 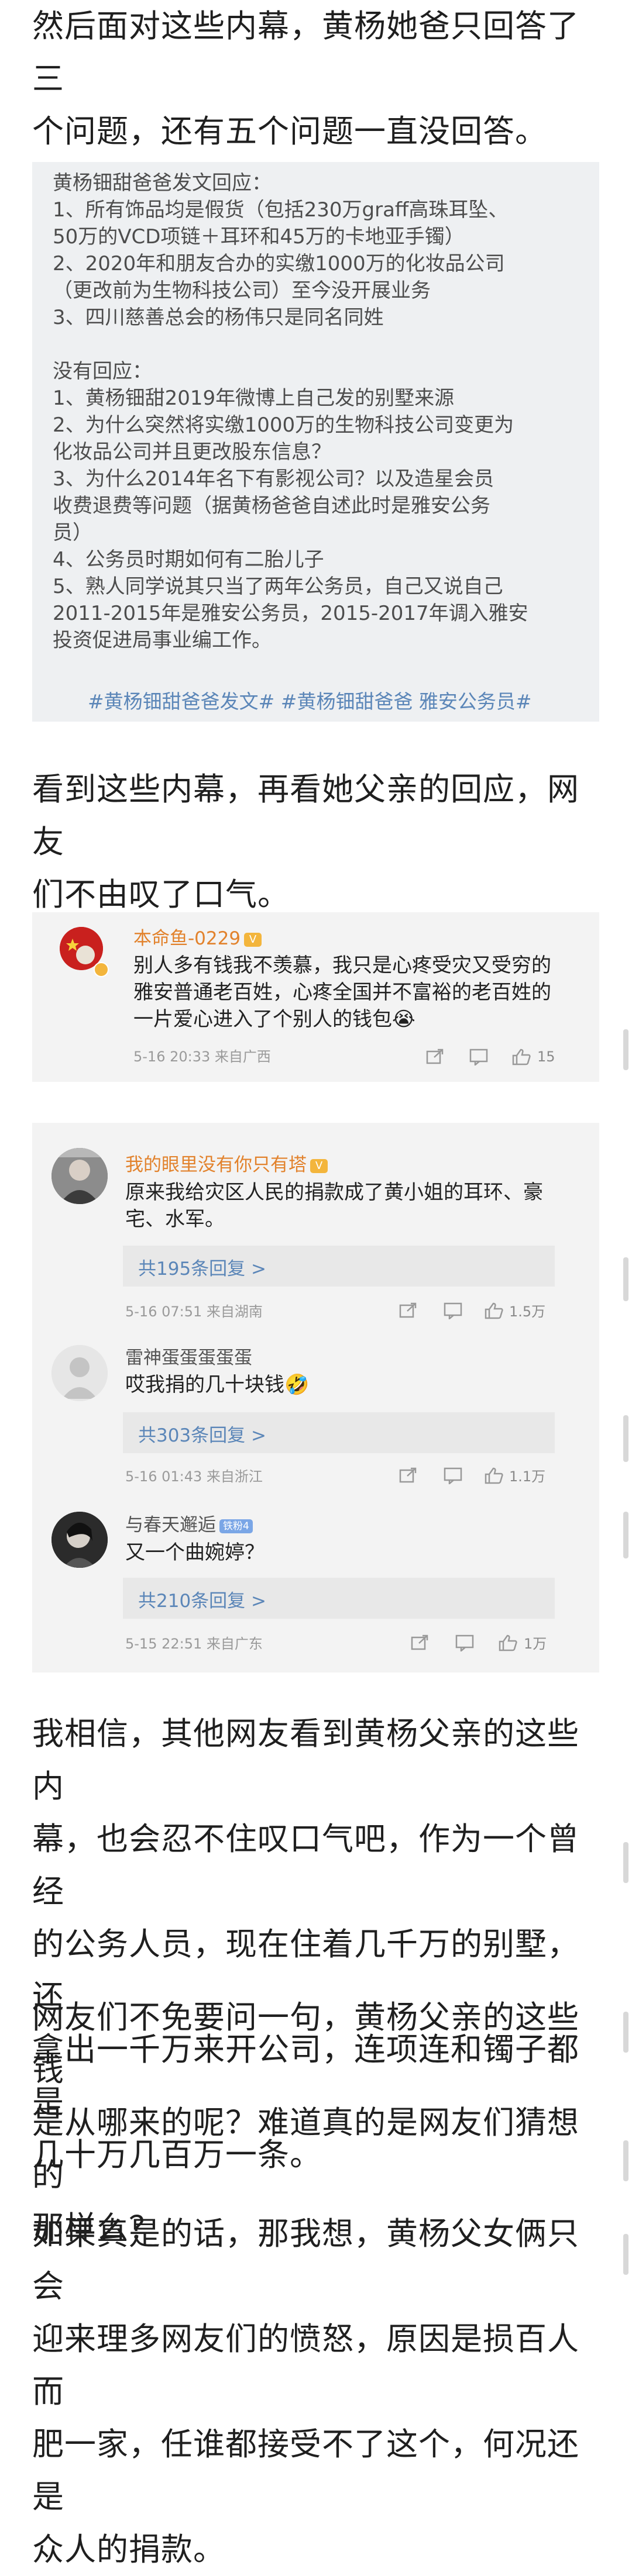 What do you see at coordinates (527, 1312) in the screenshot?
I see `like-count: 1.5万` at bounding box center [527, 1312].